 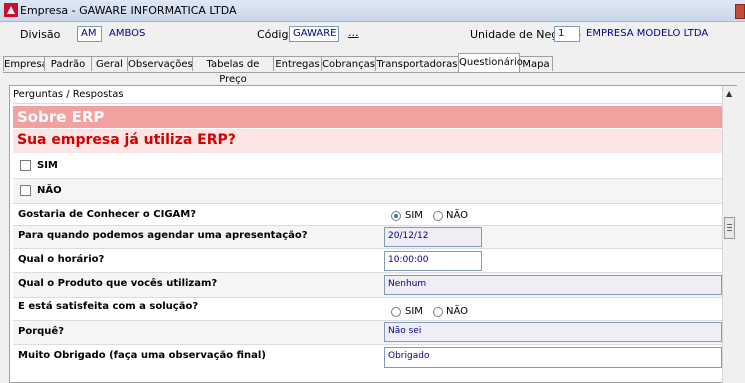 What do you see at coordinates (127, 33) in the screenshot?
I see `divisao-name: AMBOS` at bounding box center [127, 33].